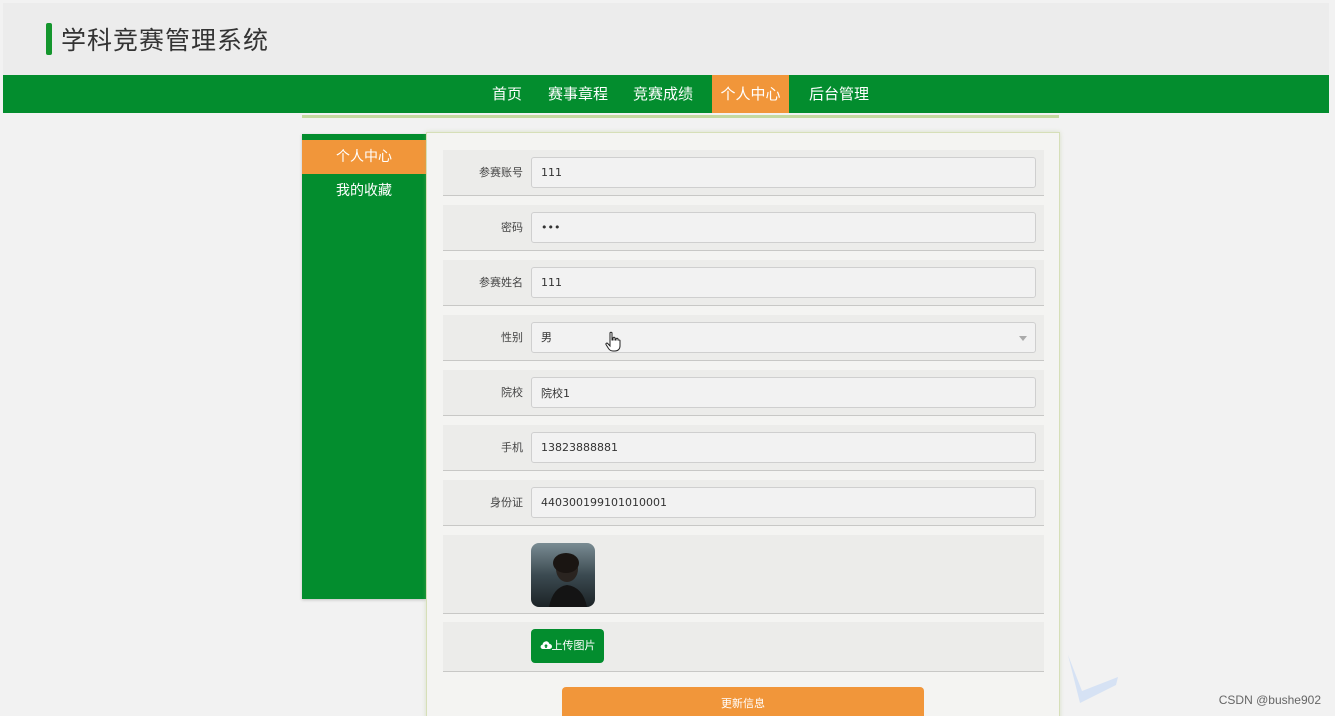 The image size is (1335, 716). What do you see at coordinates (501, 172) in the screenshot?
I see `account-label: 参赛账号` at bounding box center [501, 172].